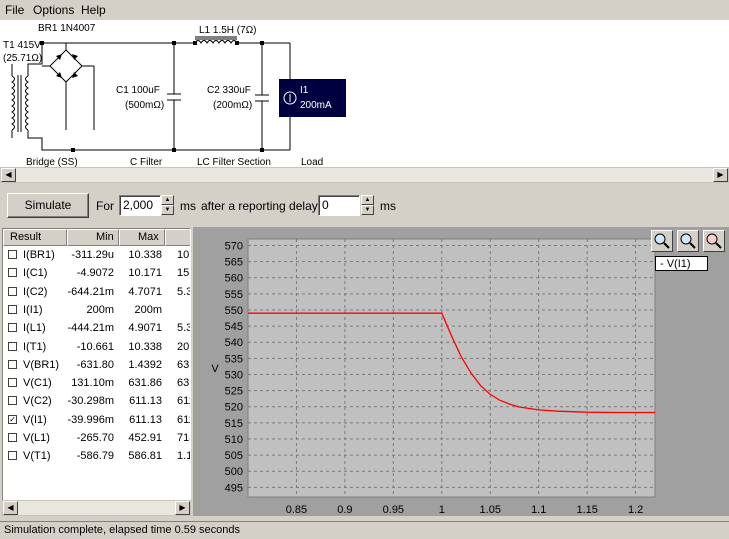 The image size is (729, 539). I want to click on delay-input: 0, so click(339, 205).